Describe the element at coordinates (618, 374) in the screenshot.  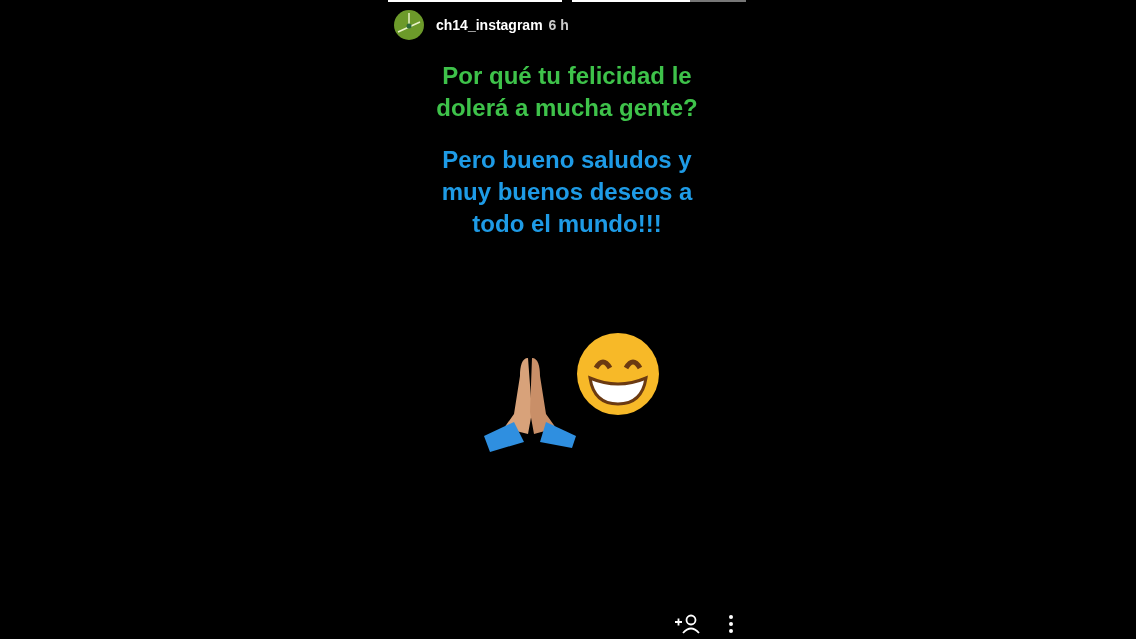
I see `grinning-face-icon` at that location.